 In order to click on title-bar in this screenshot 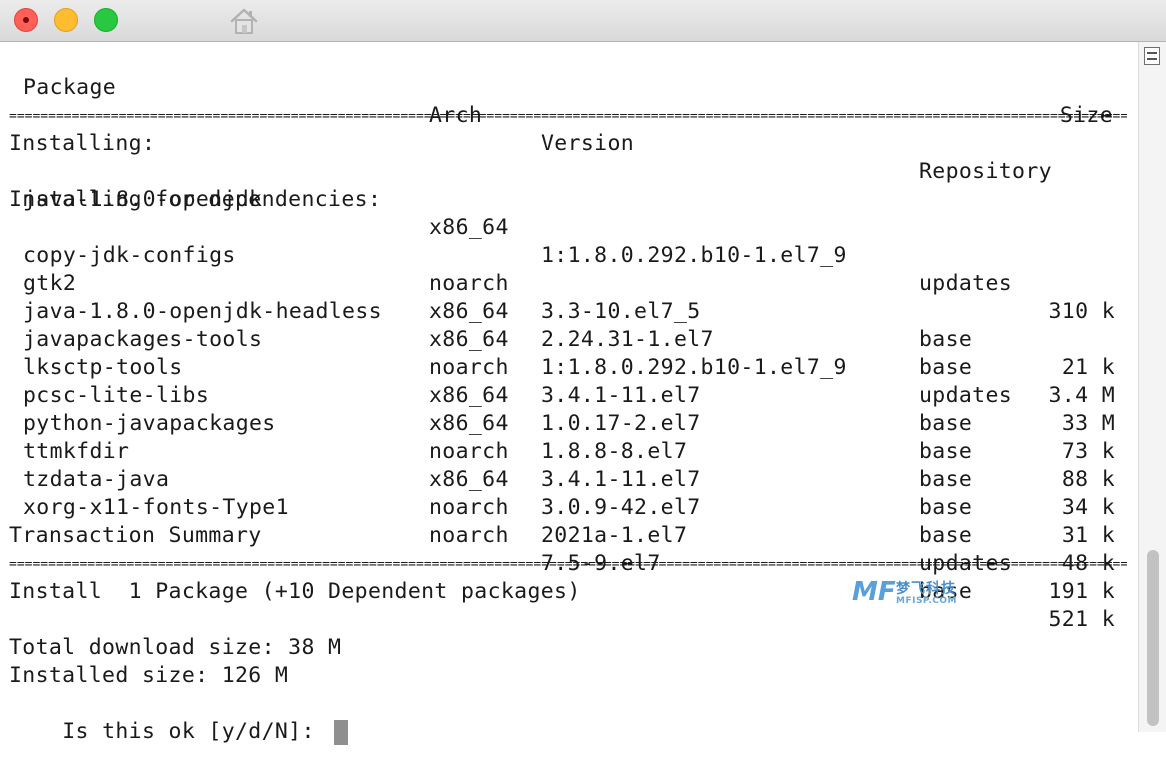, I will do `click(583, 21)`.